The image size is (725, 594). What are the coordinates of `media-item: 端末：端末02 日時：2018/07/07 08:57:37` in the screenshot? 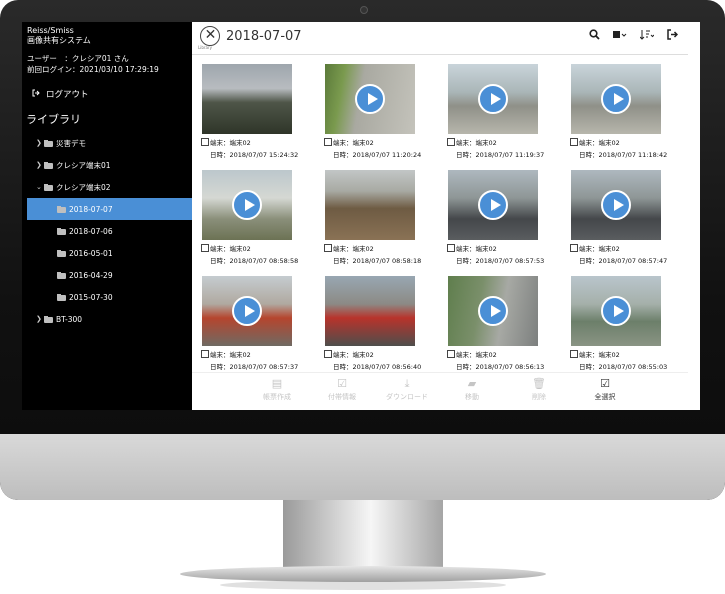 It's located at (248, 326).